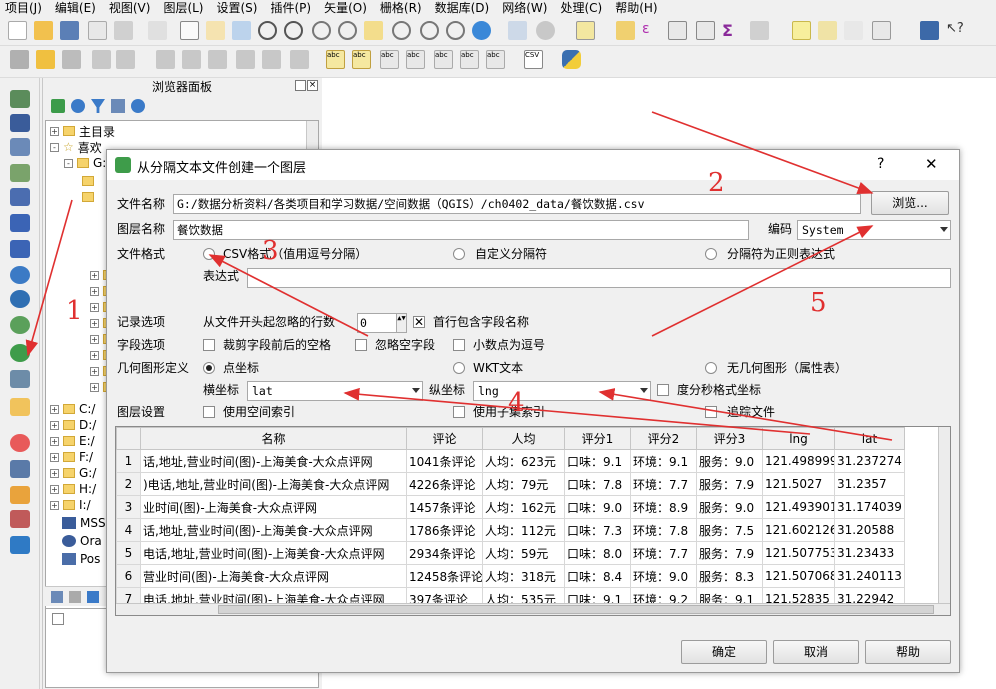  What do you see at coordinates (209, 345) in the screenshot?
I see `trim-checkbox` at bounding box center [209, 345].